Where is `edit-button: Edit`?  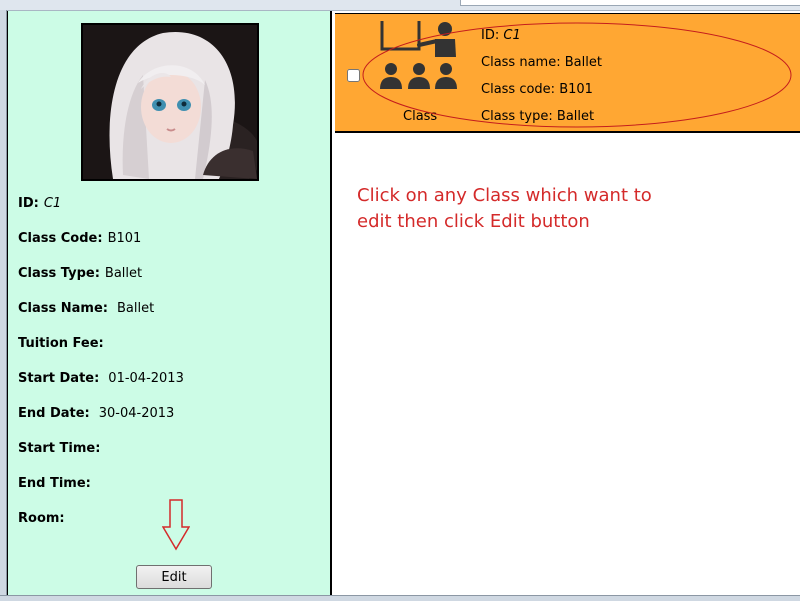 edit-button: Edit is located at coordinates (174, 577).